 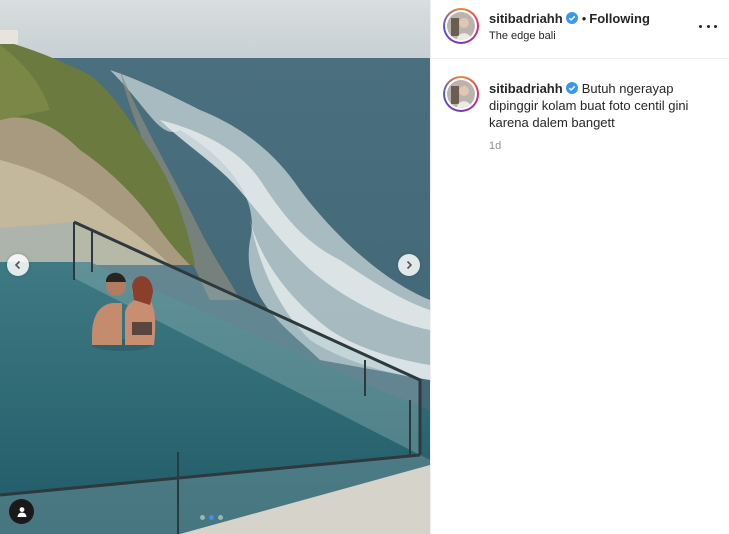 I want to click on previous-slide-button, so click(x=18, y=265).